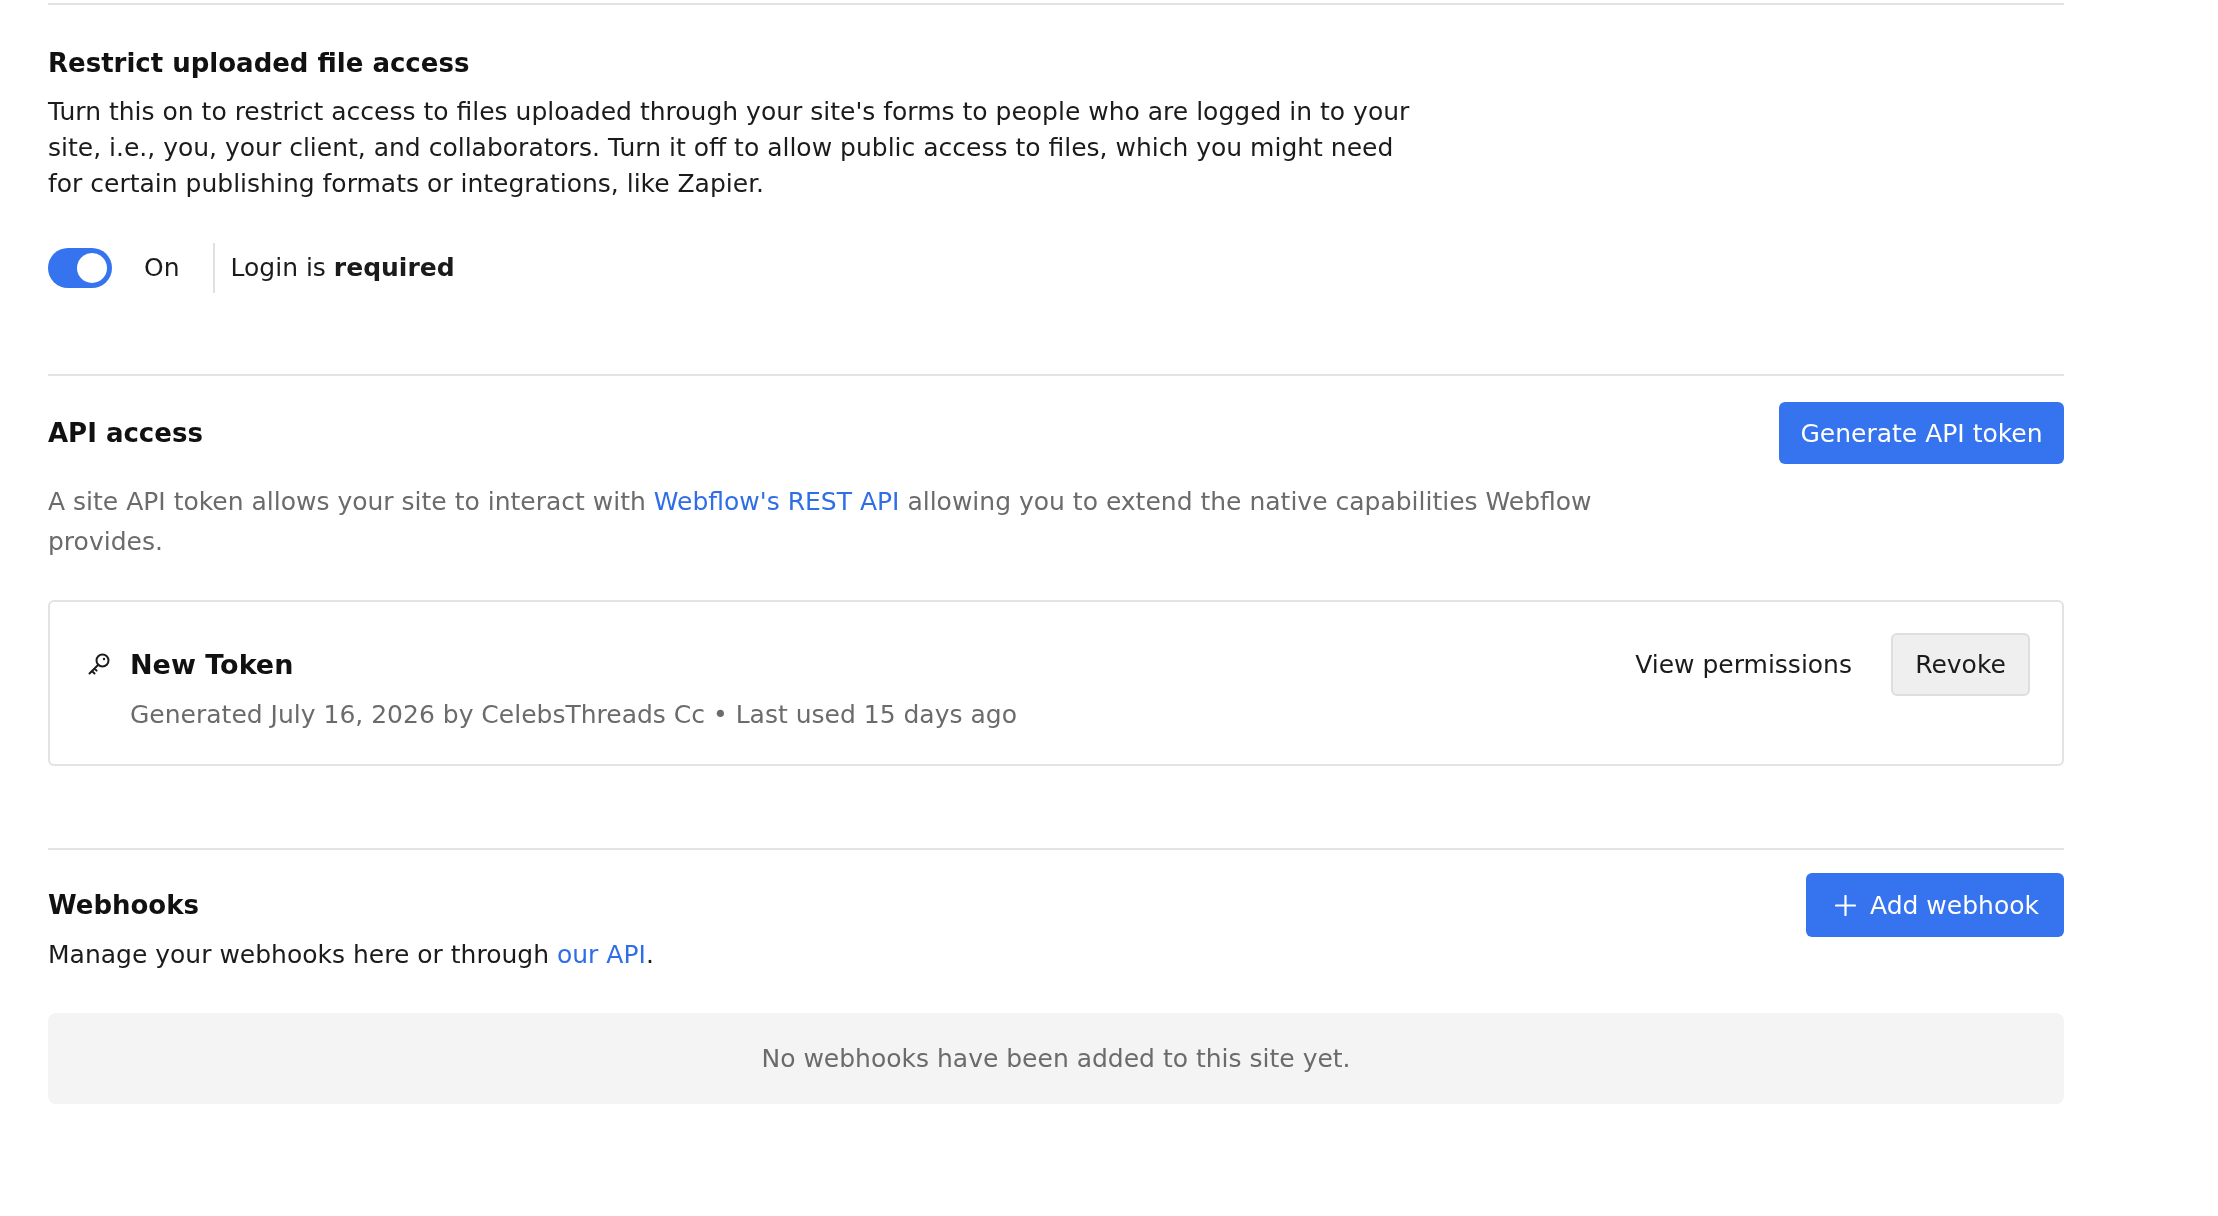  I want to click on toggle-switch, so click(80, 268).